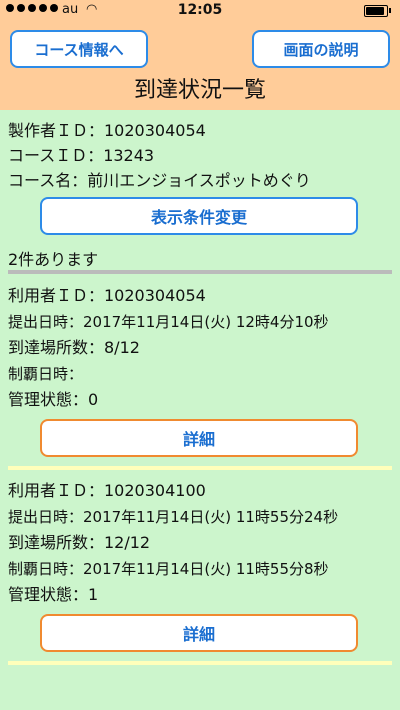 The height and width of the screenshot is (710, 400). Describe the element at coordinates (53, 594) in the screenshot. I see `management-status: 管理状態：1` at that location.